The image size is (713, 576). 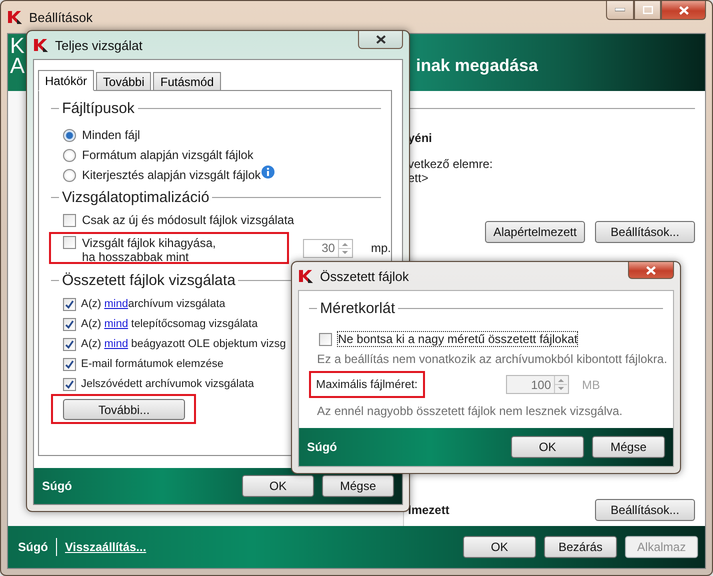 I want to click on header-title: A, so click(x=18, y=66).